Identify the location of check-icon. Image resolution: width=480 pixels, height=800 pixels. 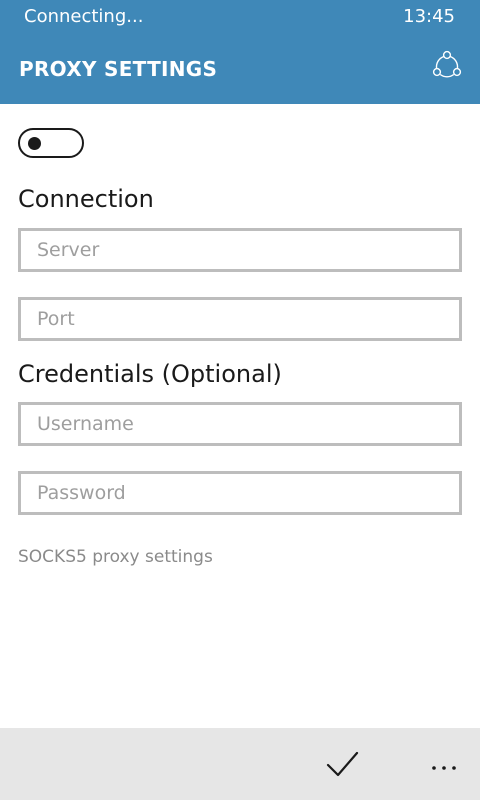
(342, 764).